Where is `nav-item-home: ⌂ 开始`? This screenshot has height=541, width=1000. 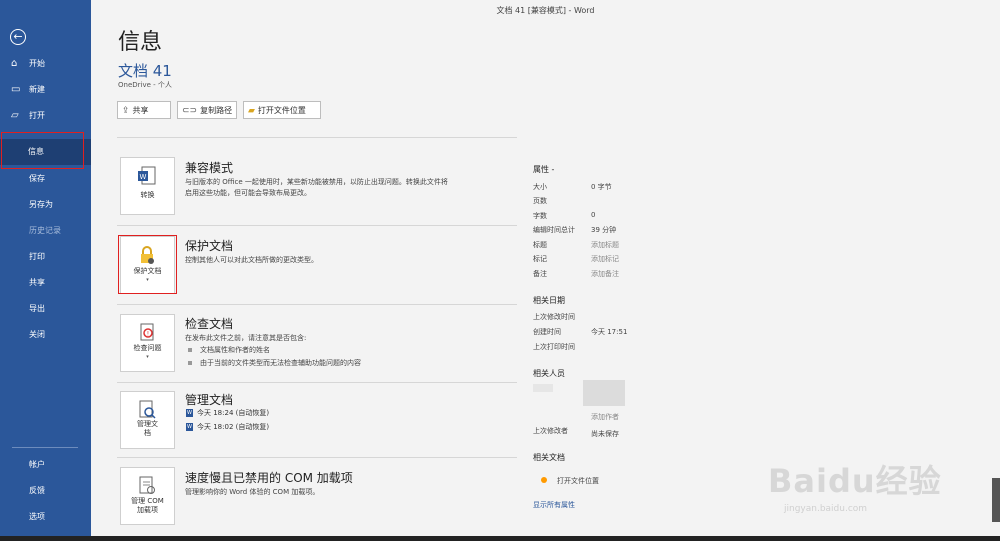
nav-item-home: ⌂ 开始 is located at coordinates (45, 64).